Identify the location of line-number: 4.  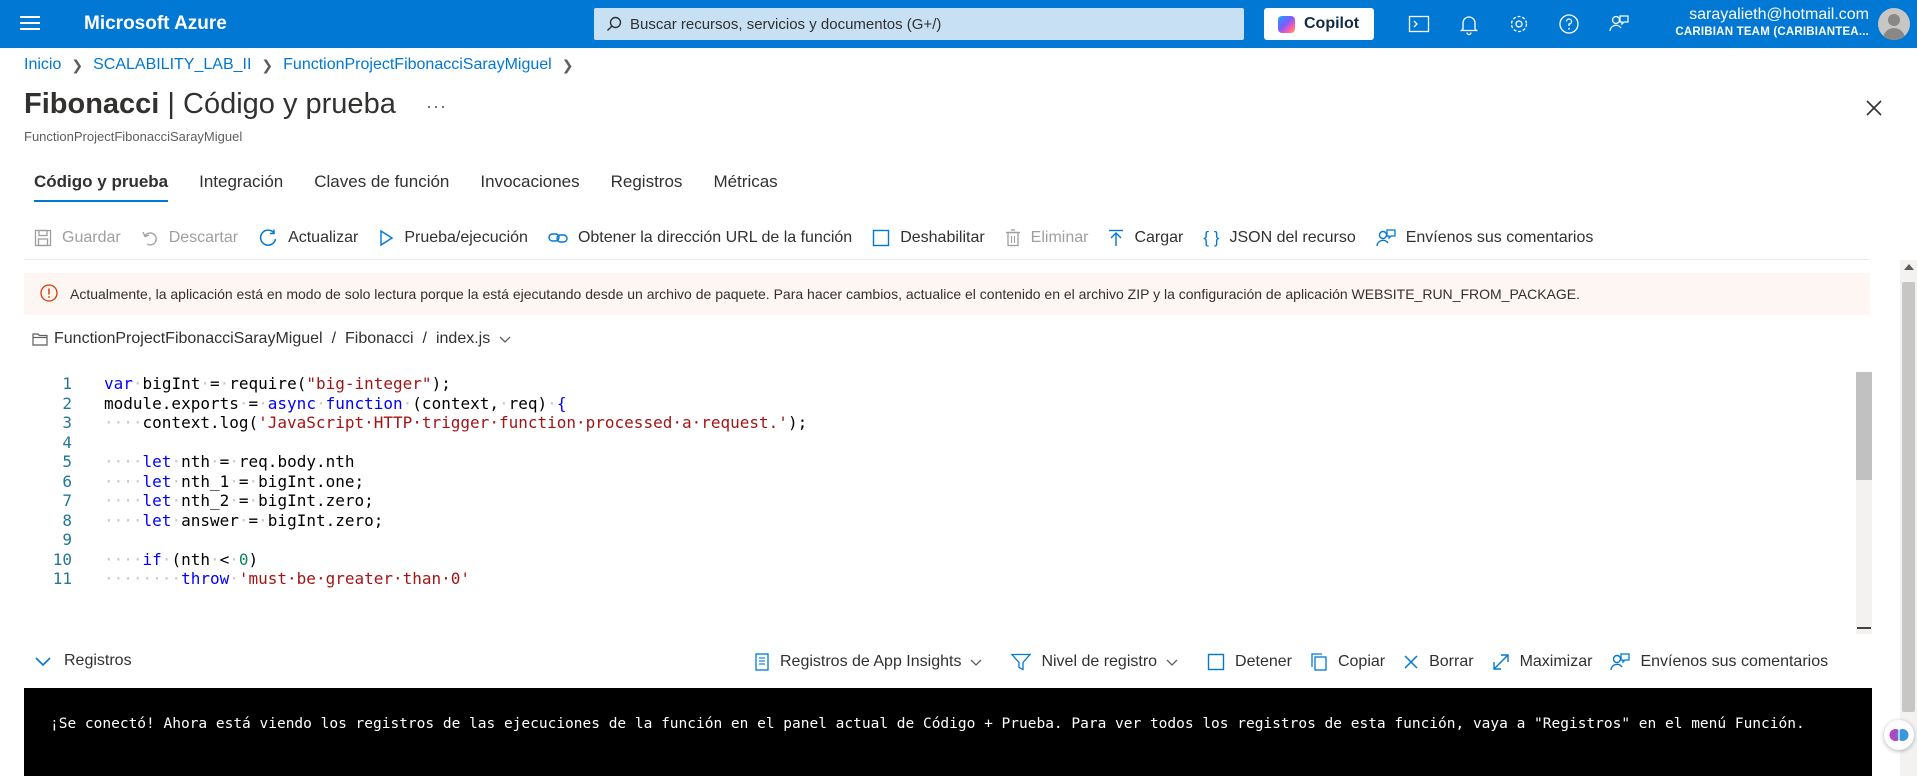
(67, 442).